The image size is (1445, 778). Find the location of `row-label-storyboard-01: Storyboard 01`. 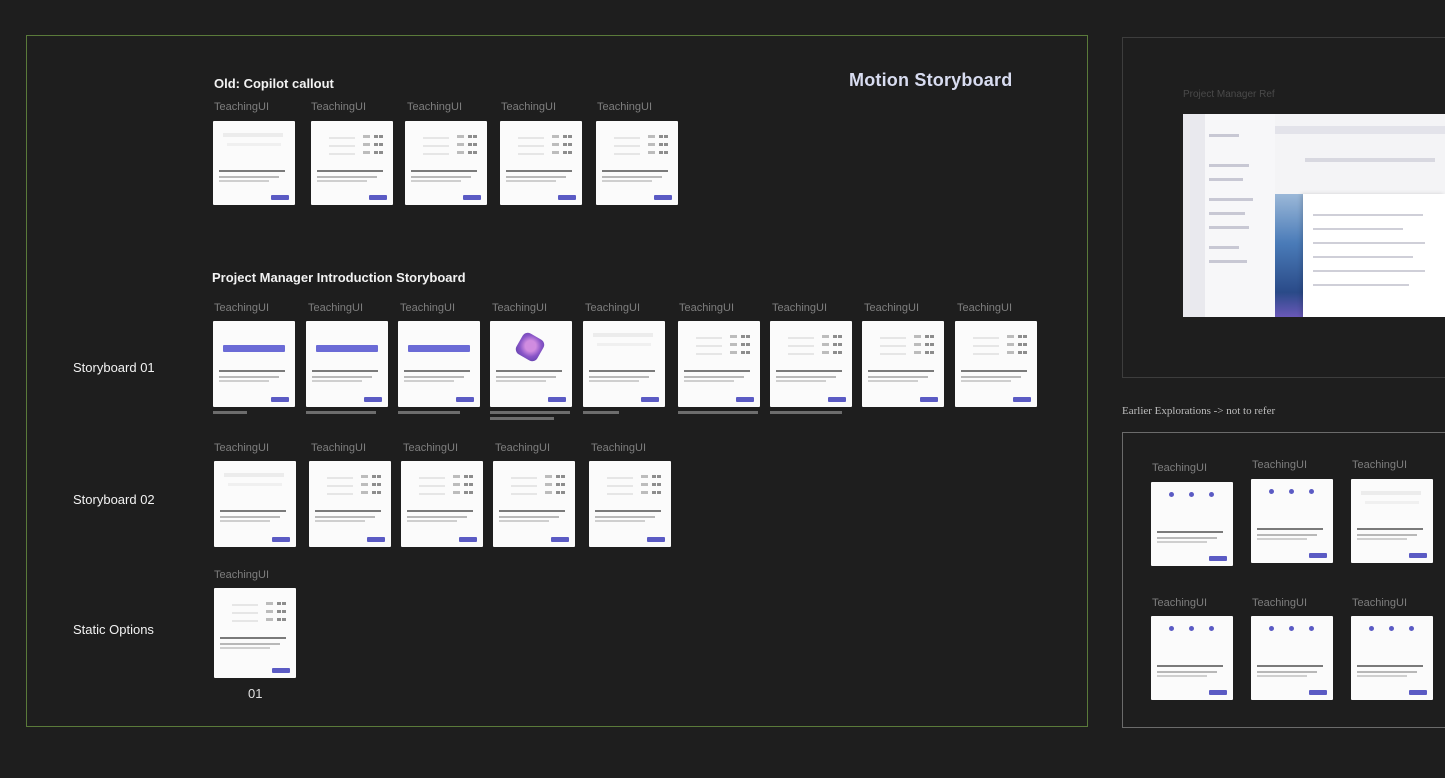

row-label-storyboard-01: Storyboard 01 is located at coordinates (114, 367).